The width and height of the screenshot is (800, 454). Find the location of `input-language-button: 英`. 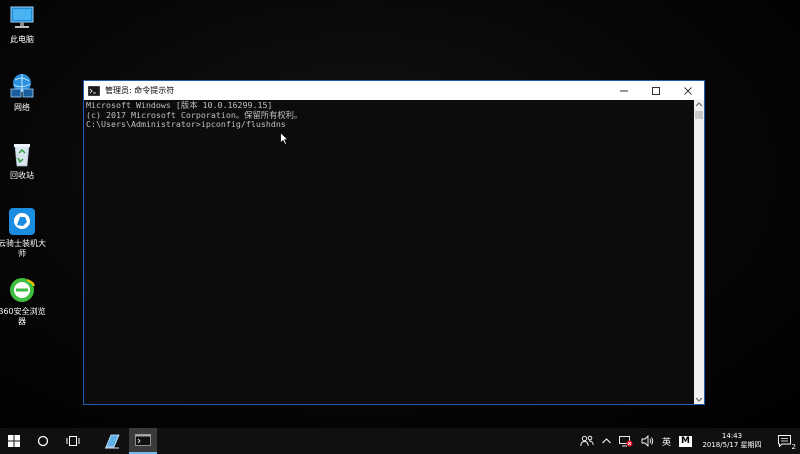

input-language-button: 英 is located at coordinates (666, 441).